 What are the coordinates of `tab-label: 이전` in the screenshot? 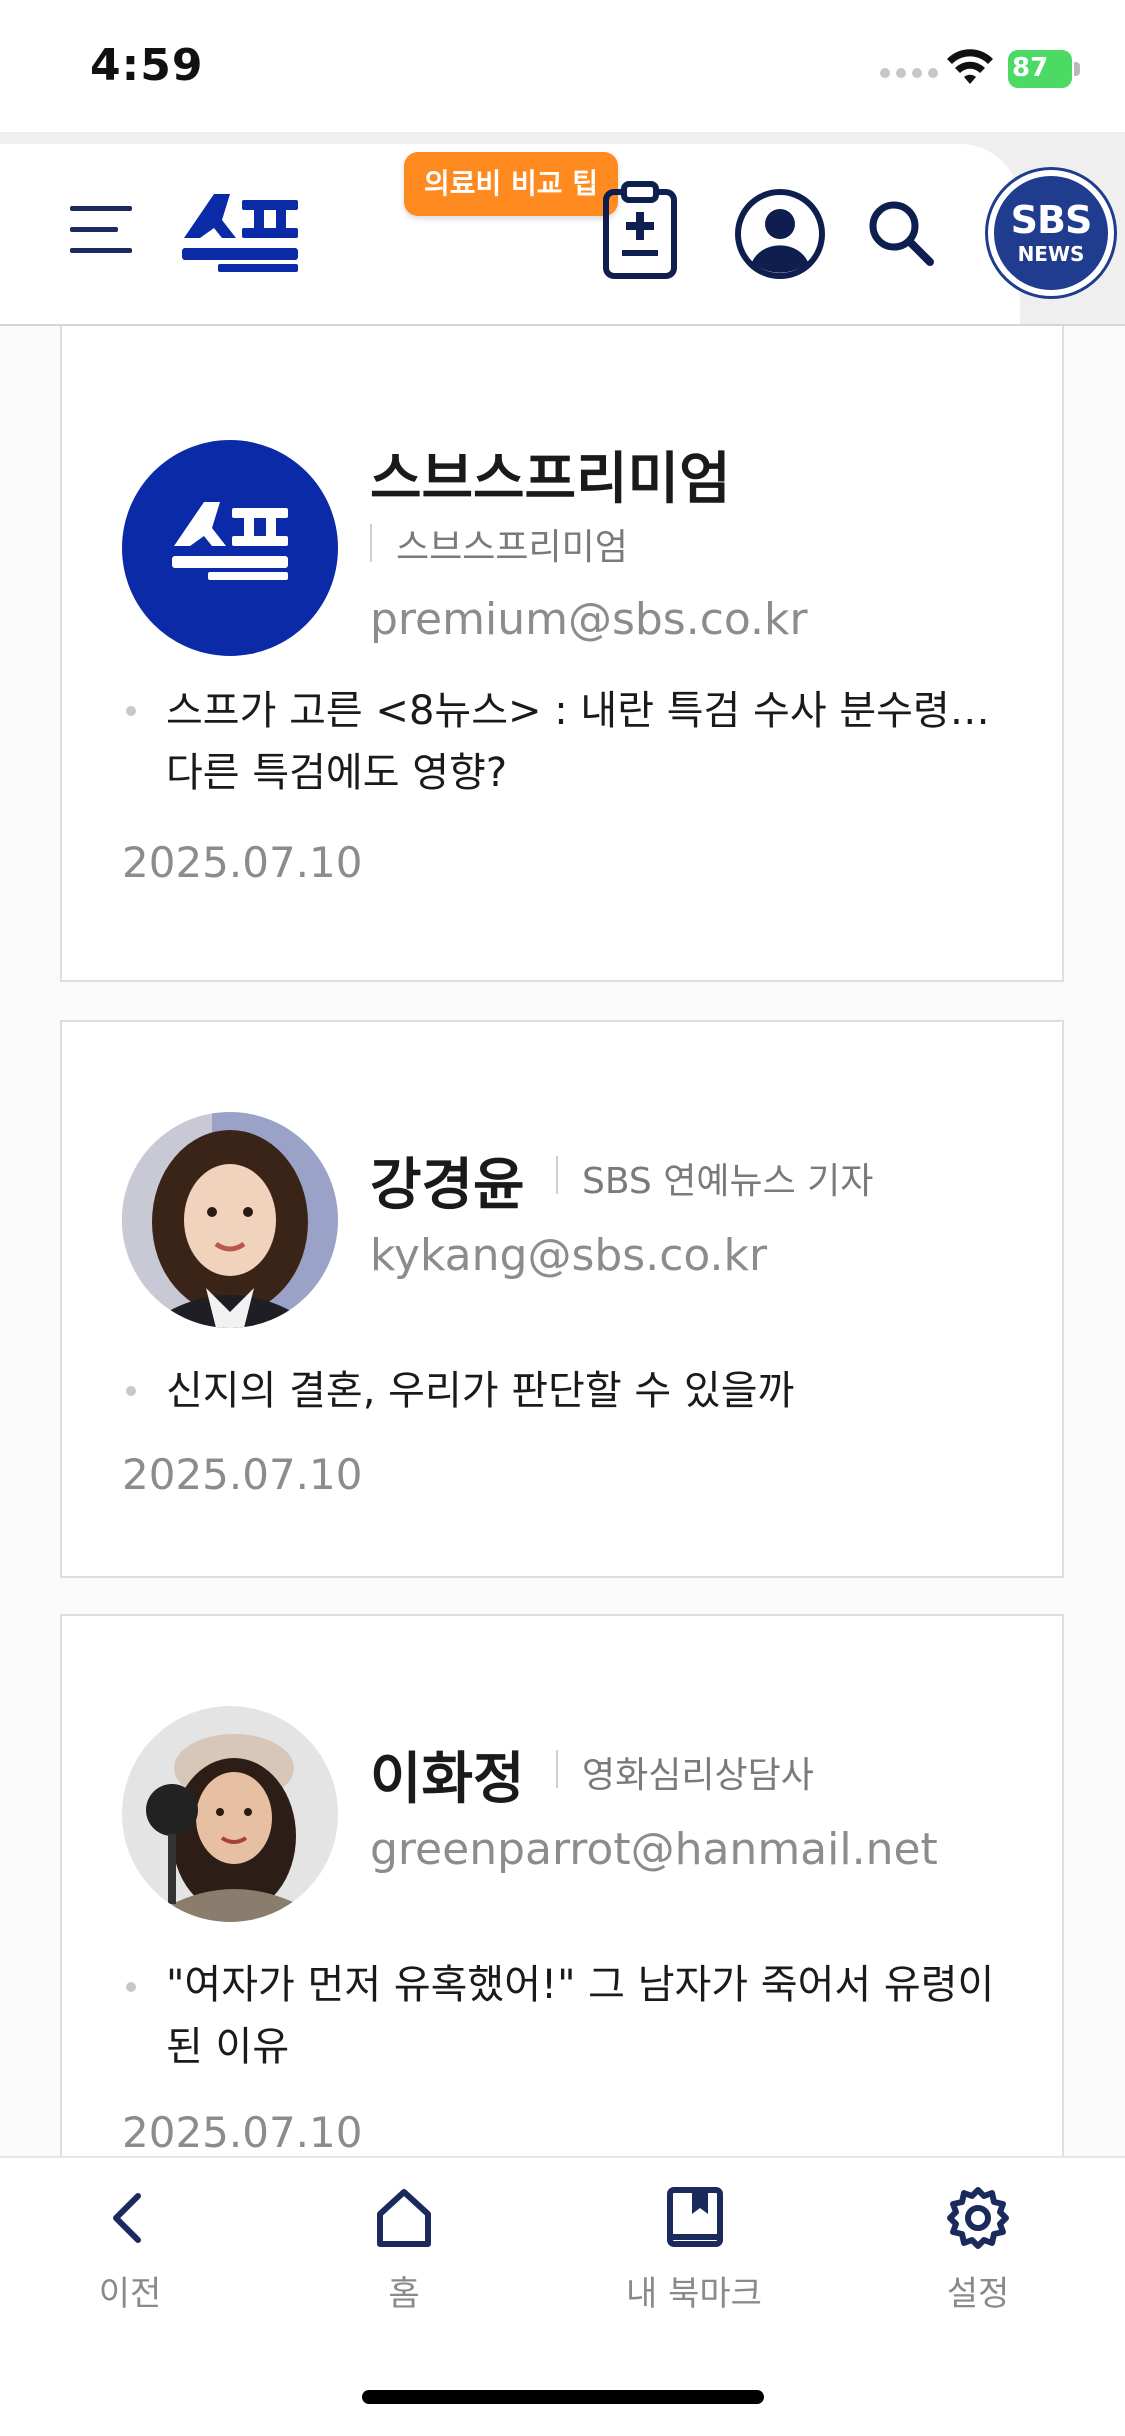 It's located at (130, 2294).